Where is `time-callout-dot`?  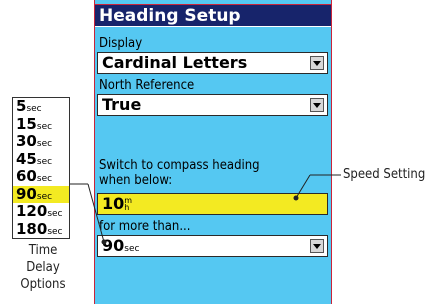
time-callout-dot is located at coordinates (104, 242).